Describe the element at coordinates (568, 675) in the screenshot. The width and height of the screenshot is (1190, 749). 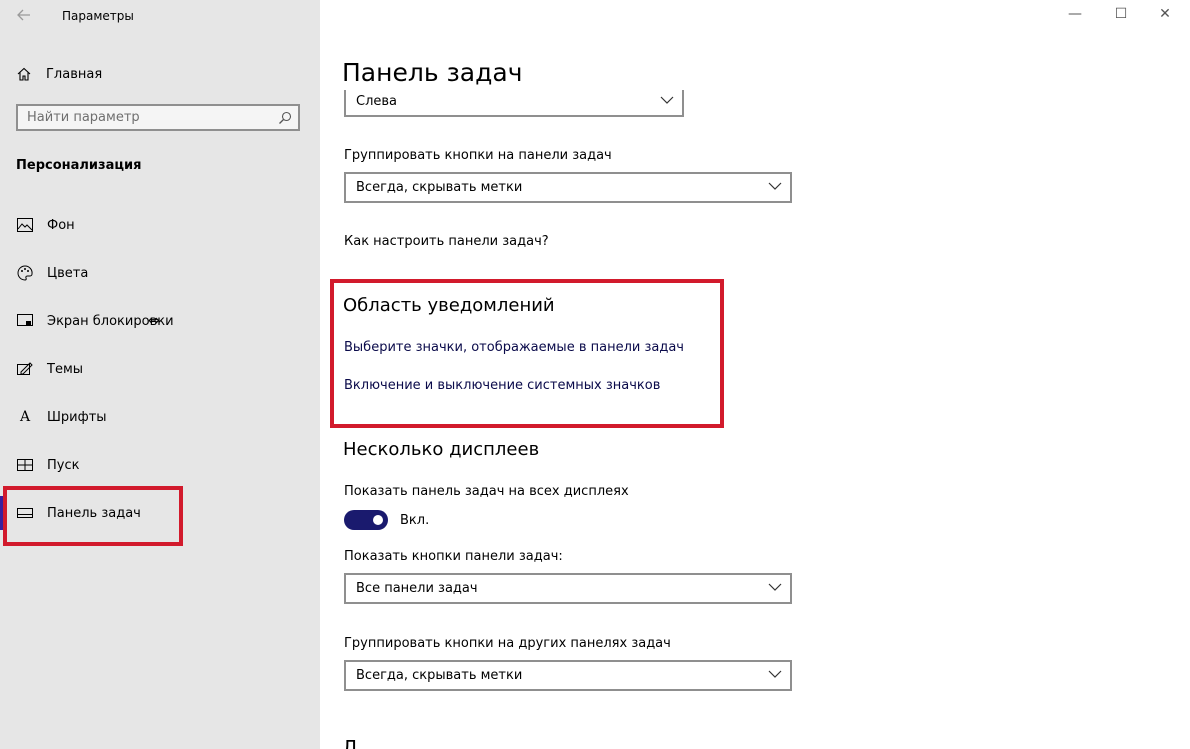
I see `group-other-select: Всегда, скрывать метки` at that location.